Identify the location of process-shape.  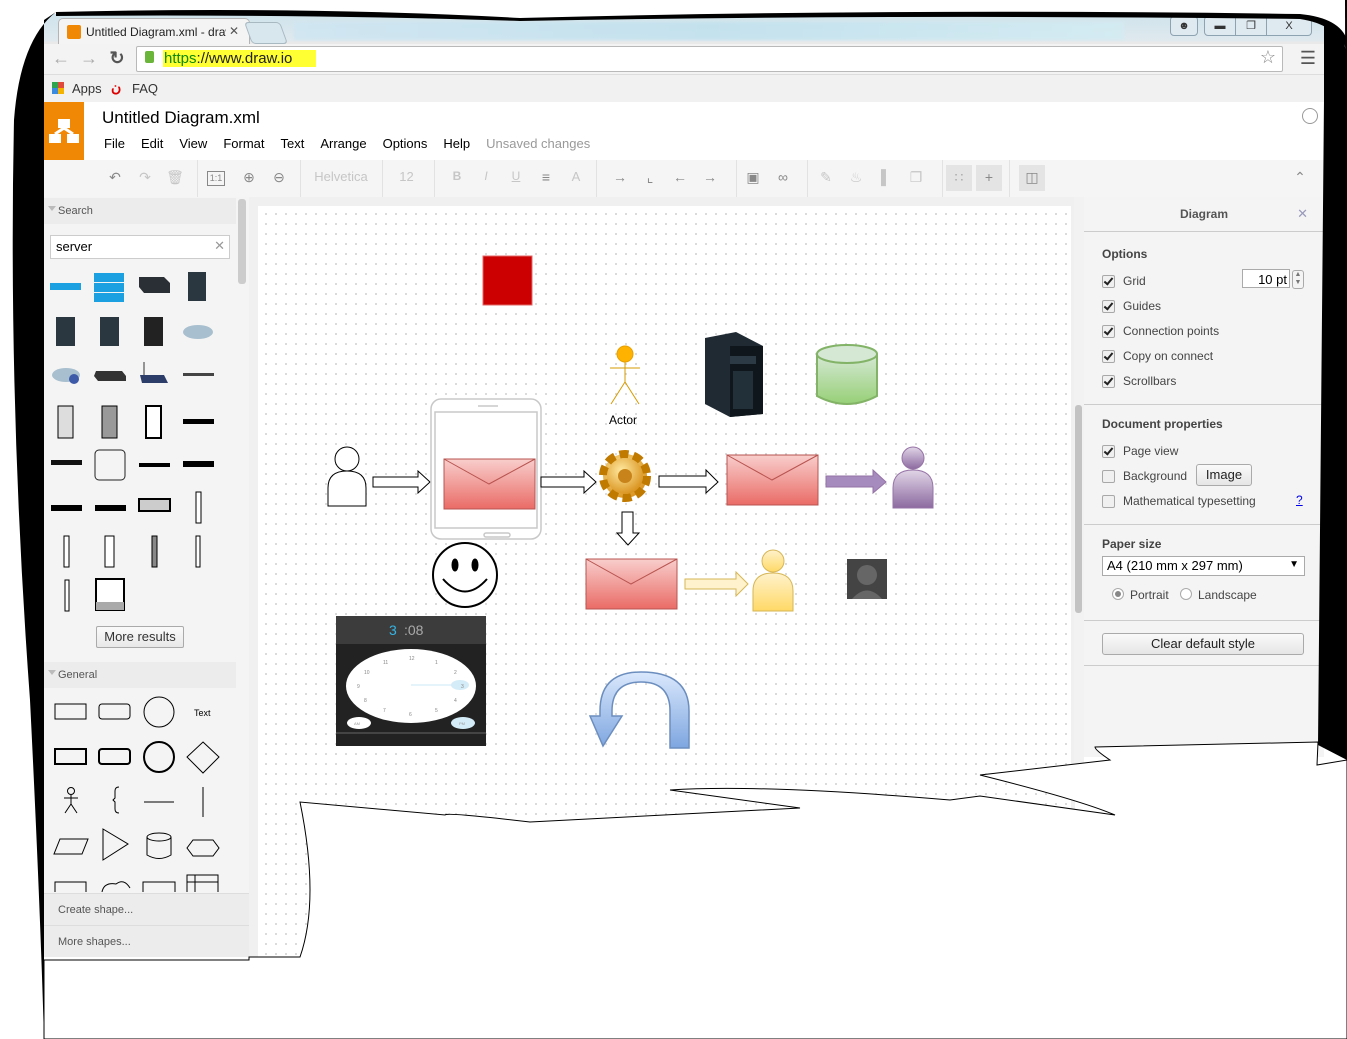
(70, 886).